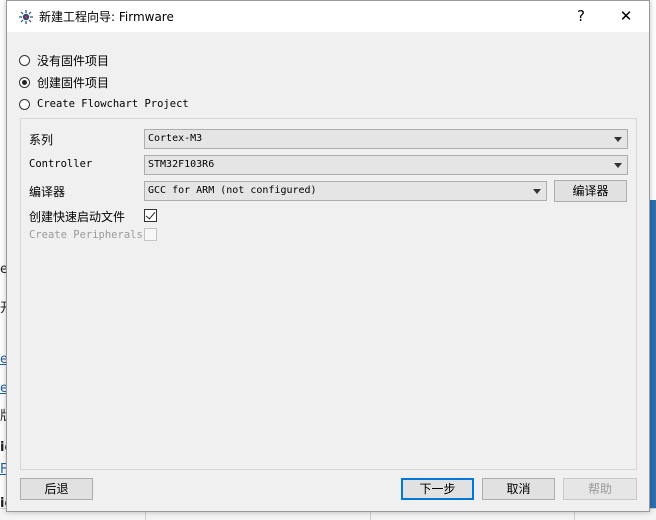 This screenshot has height=520, width=656. Describe the element at coordinates (653, 355) in the screenshot. I see `background-scroll-edge` at that location.